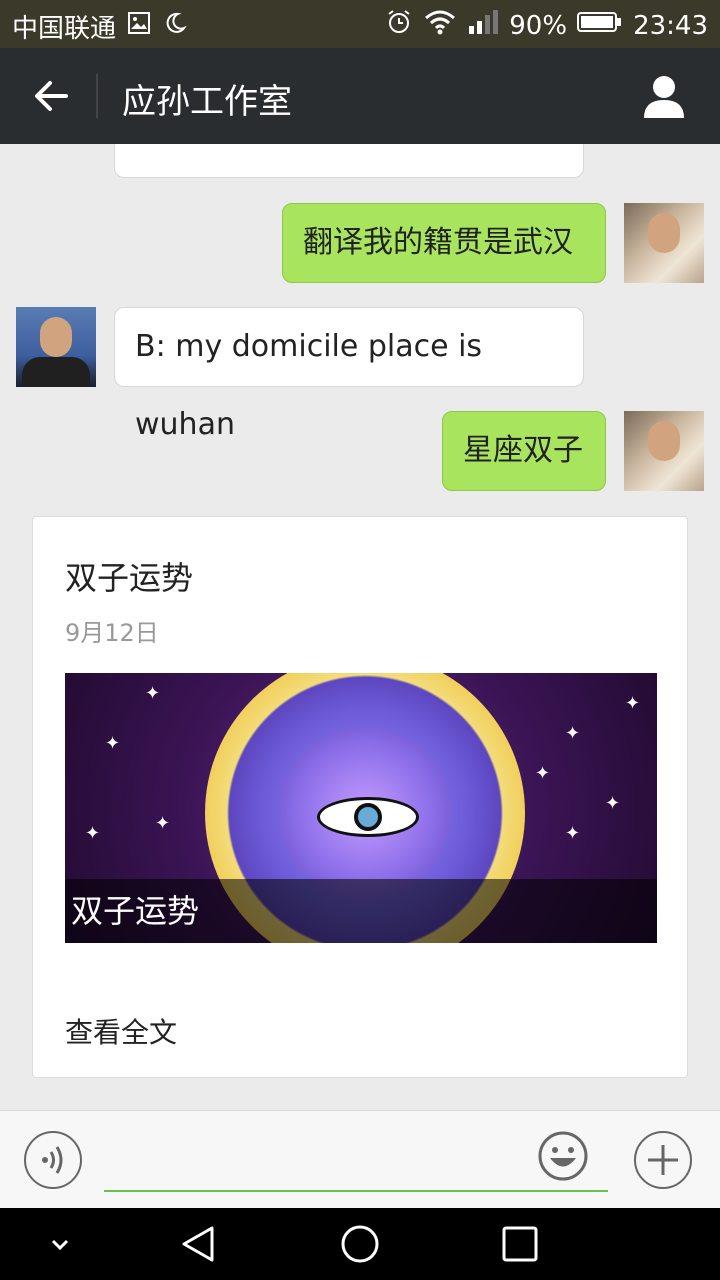  I want to click on wifi-icon, so click(440, 25).